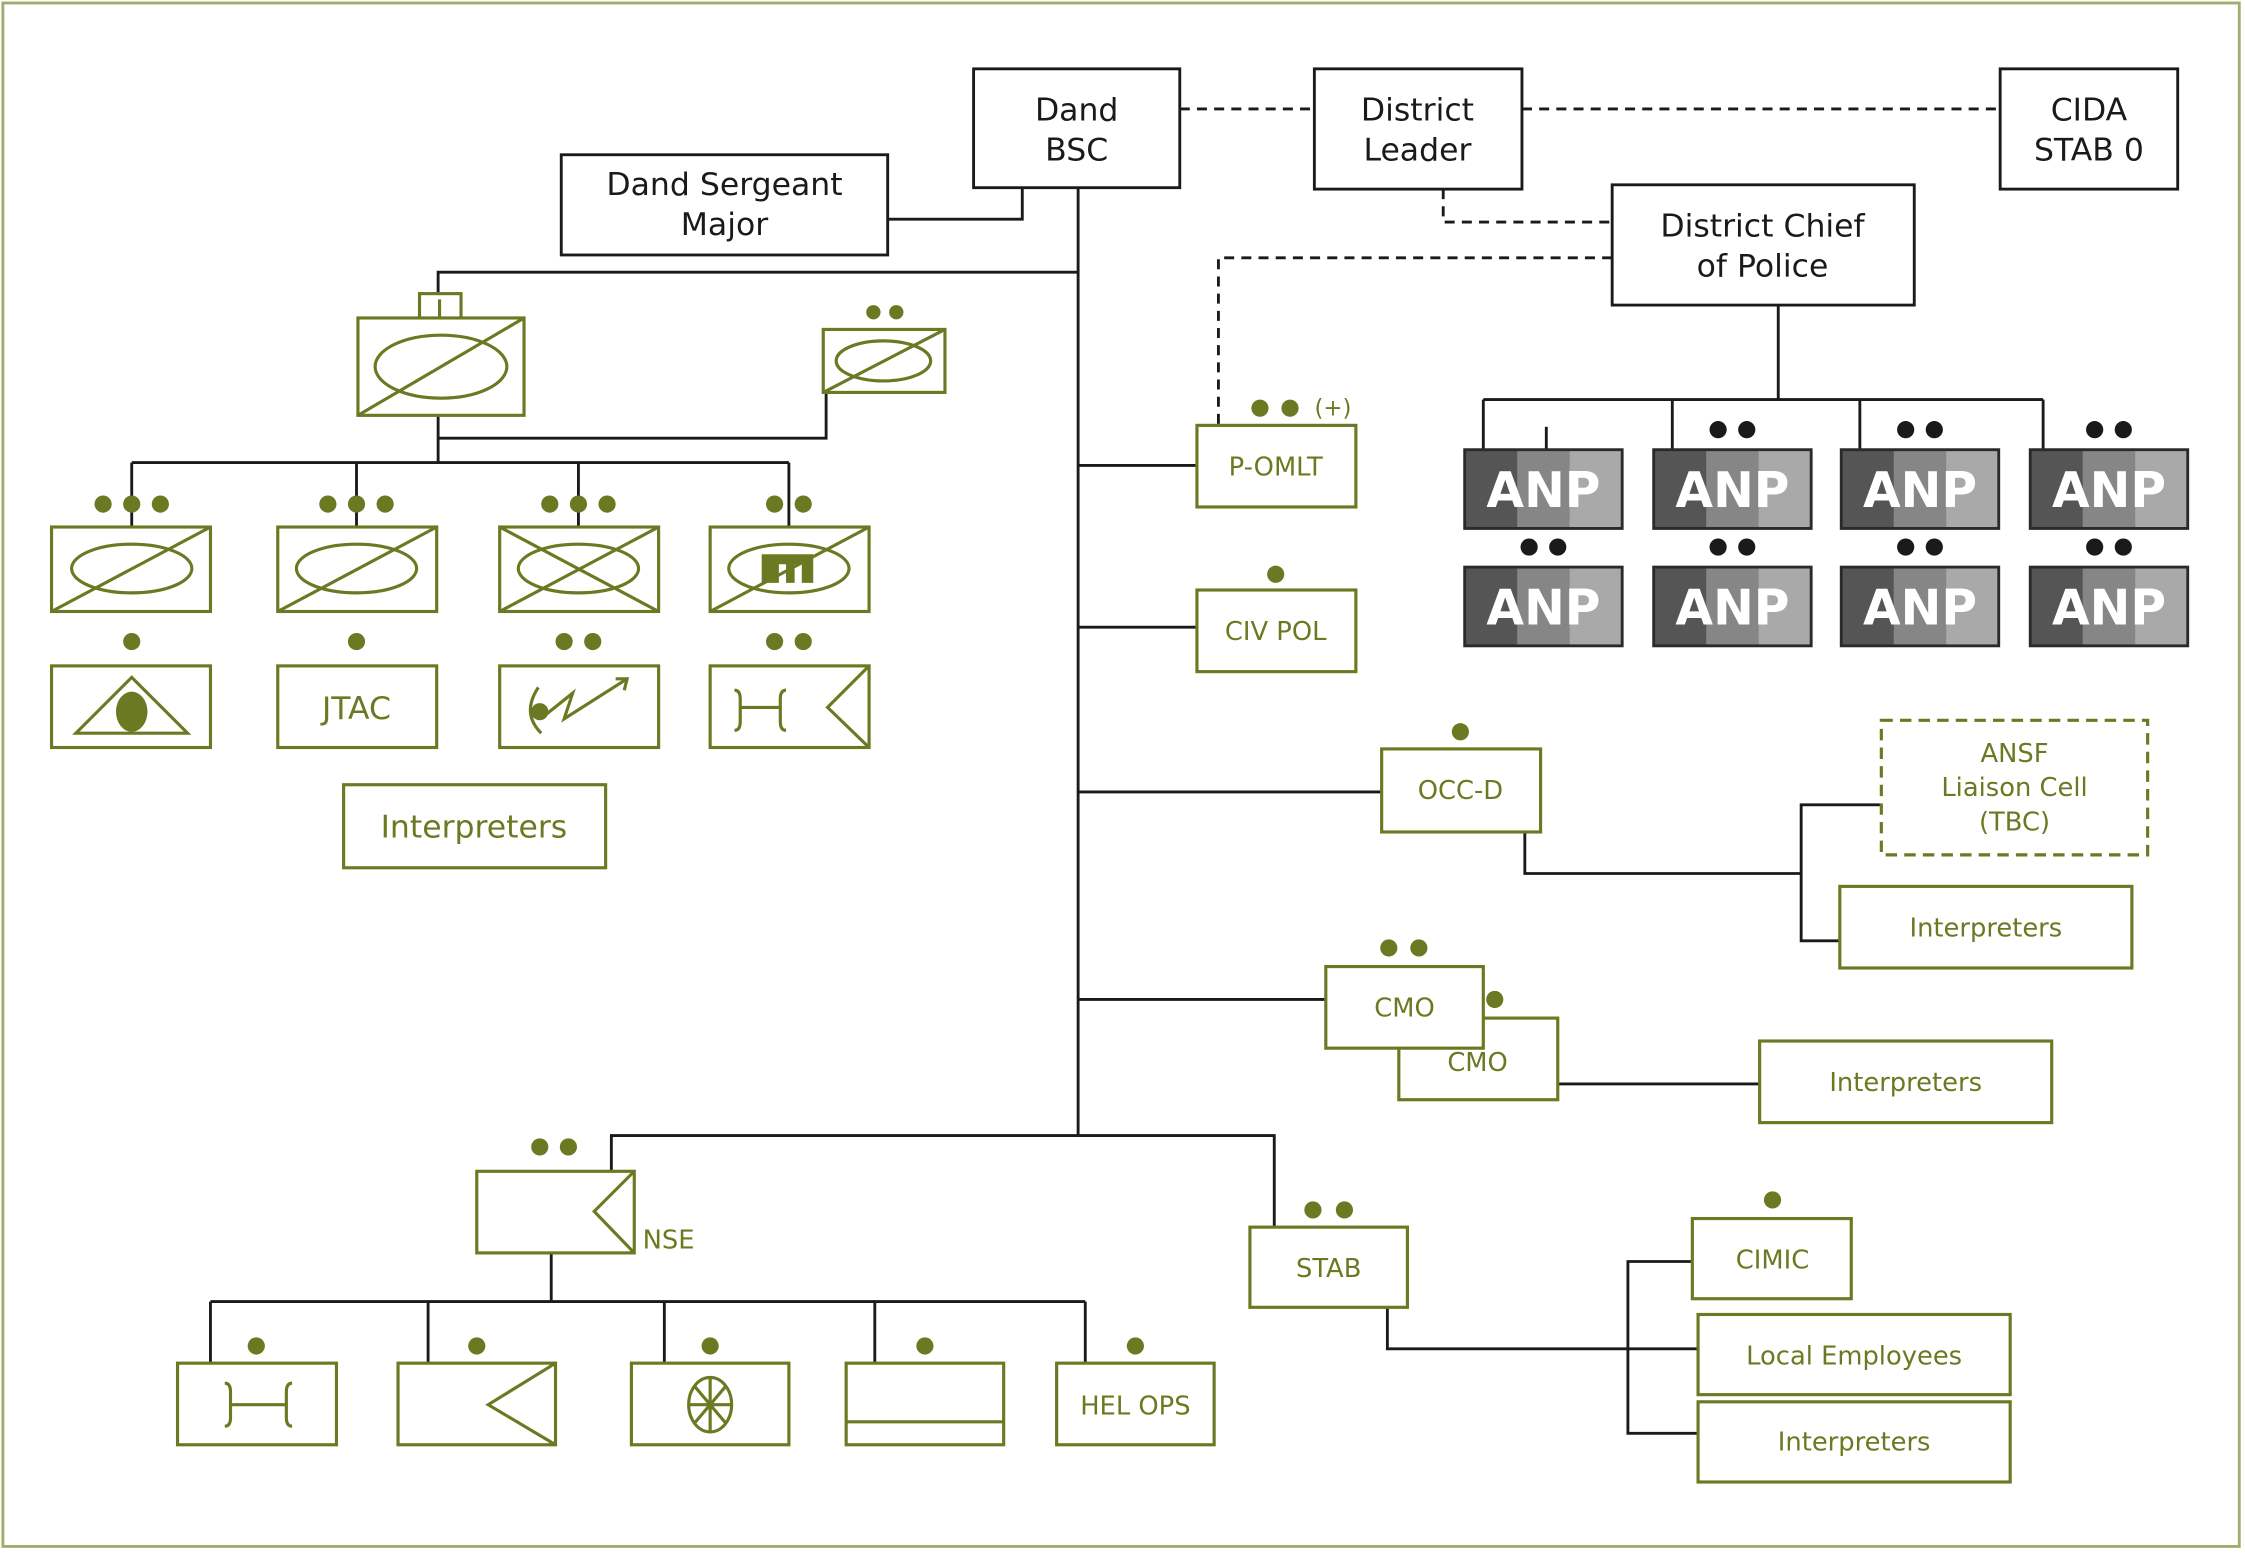 This screenshot has width=2245, height=1558. Describe the element at coordinates (1762, 226) in the screenshot. I see `chief-of-police-line1: District Chief` at that location.